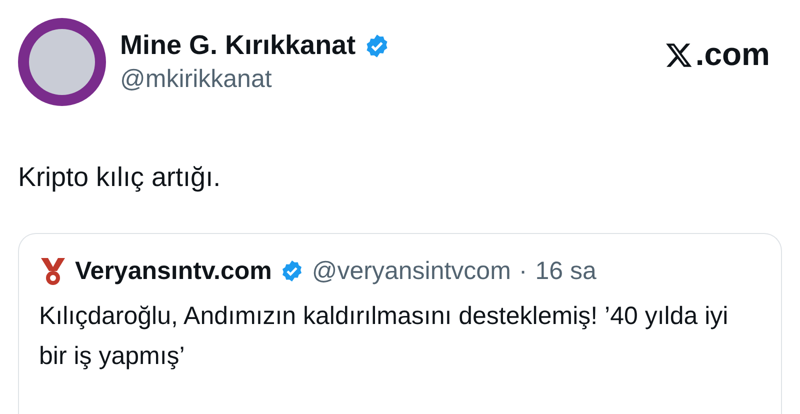  I want to click on site-domain: .com, so click(732, 54).